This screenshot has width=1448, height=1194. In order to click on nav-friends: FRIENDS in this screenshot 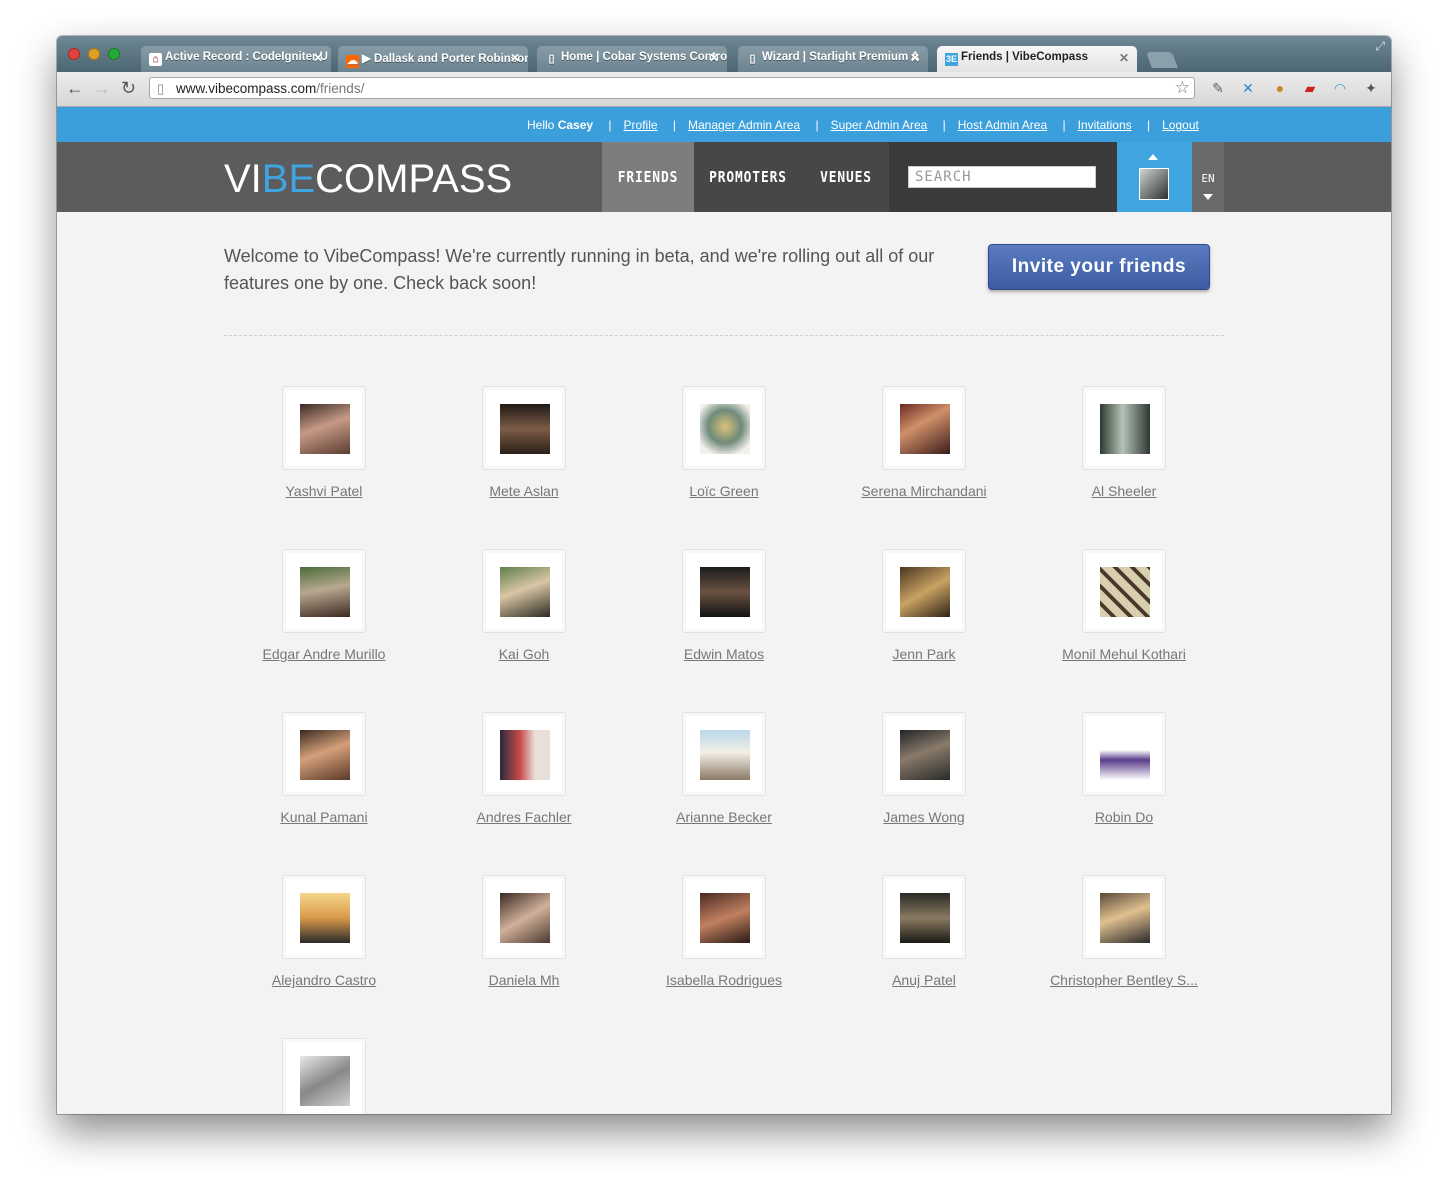, I will do `click(647, 177)`.